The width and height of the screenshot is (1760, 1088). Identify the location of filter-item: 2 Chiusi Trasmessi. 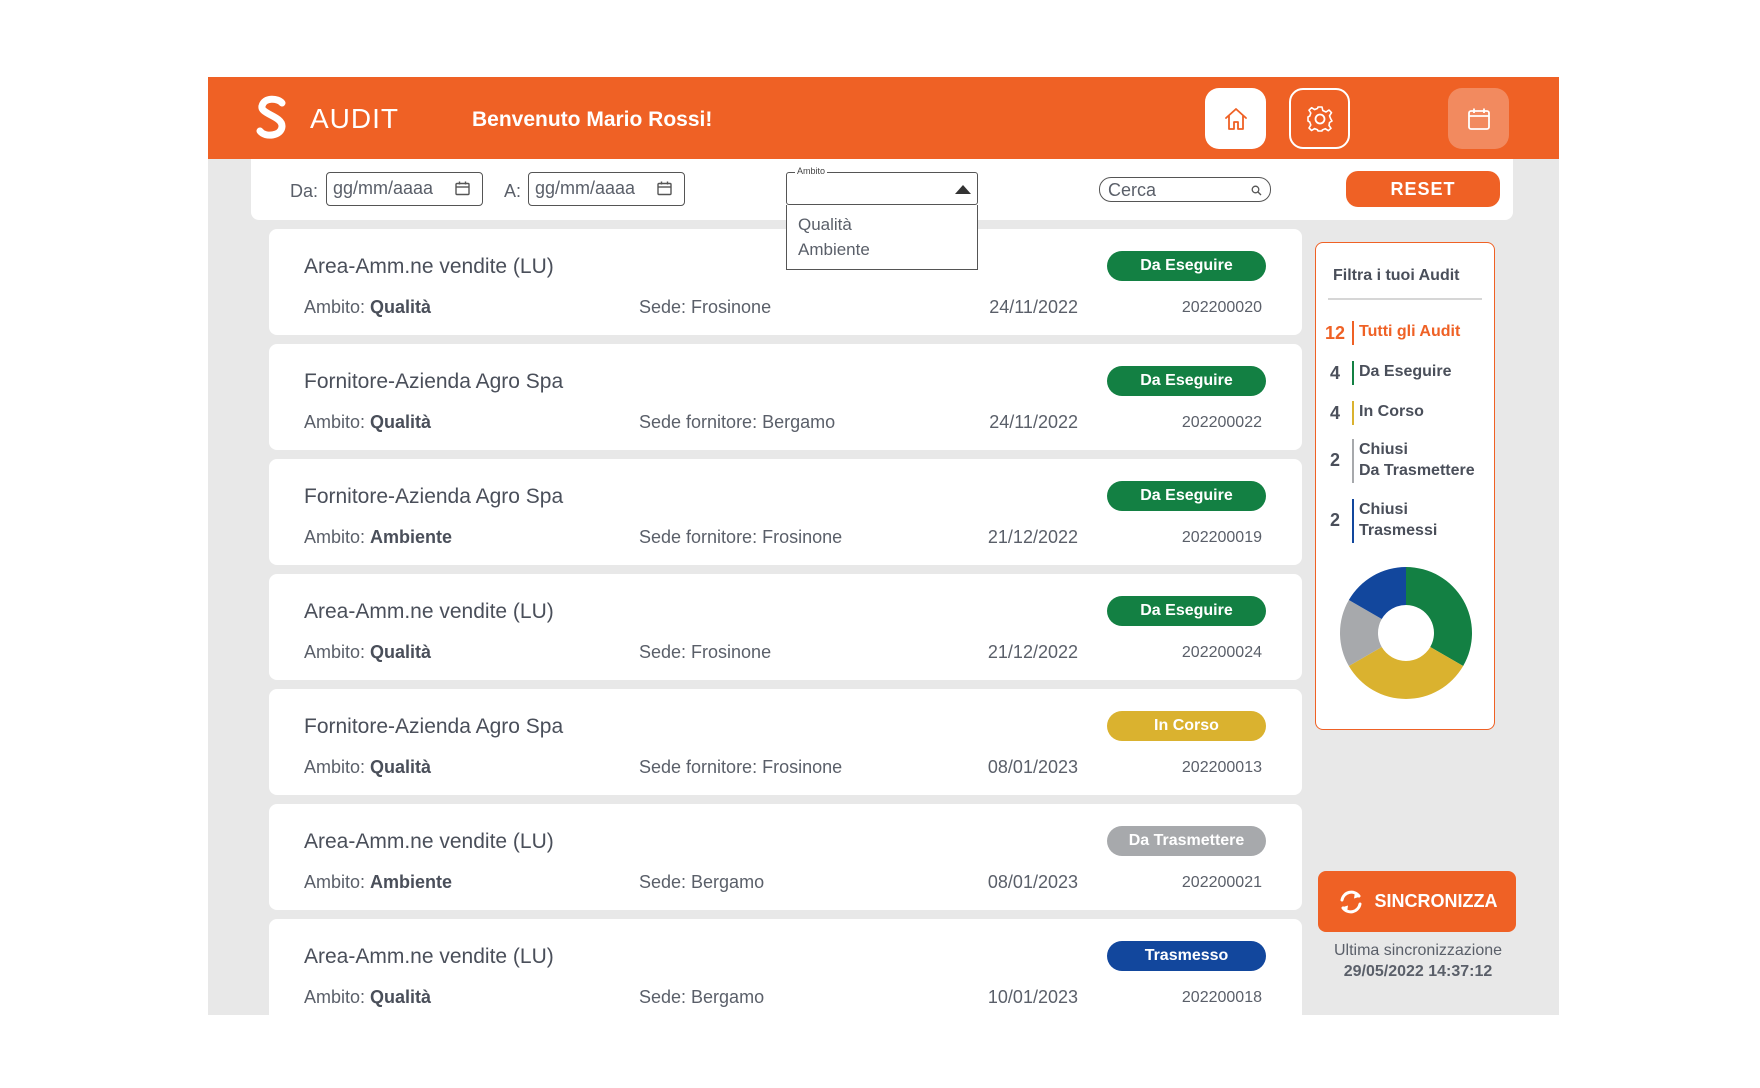
(1408, 521).